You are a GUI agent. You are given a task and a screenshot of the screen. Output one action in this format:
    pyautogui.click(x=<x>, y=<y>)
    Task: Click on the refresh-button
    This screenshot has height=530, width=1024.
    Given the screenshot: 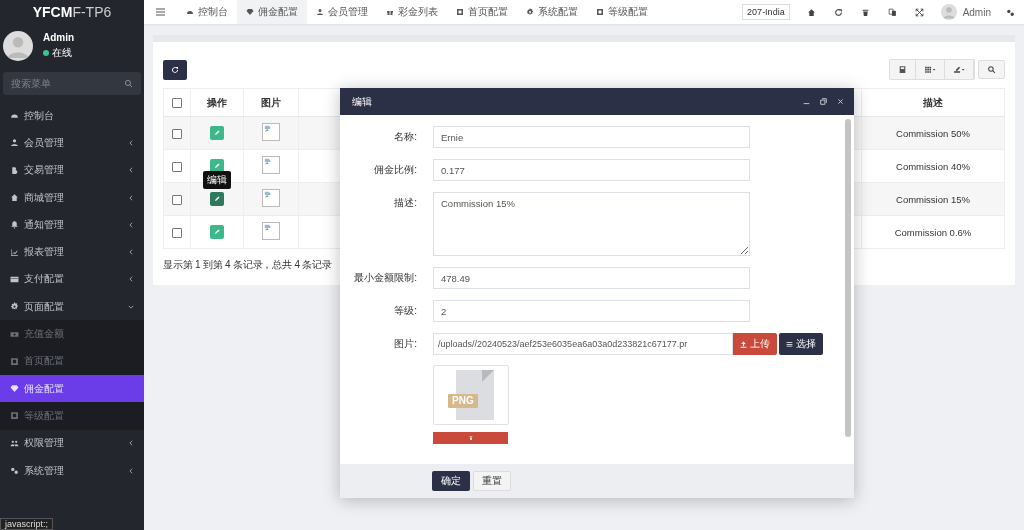 What is the action you would take?
    pyautogui.click(x=175, y=69)
    